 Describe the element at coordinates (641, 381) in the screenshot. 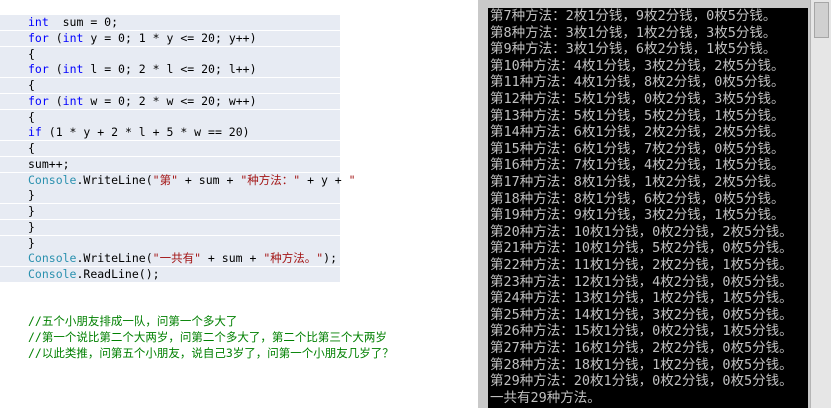

I see `console-line: 第29种方法：20枚1分钱，0枚2分钱，0枚5分钱。` at that location.